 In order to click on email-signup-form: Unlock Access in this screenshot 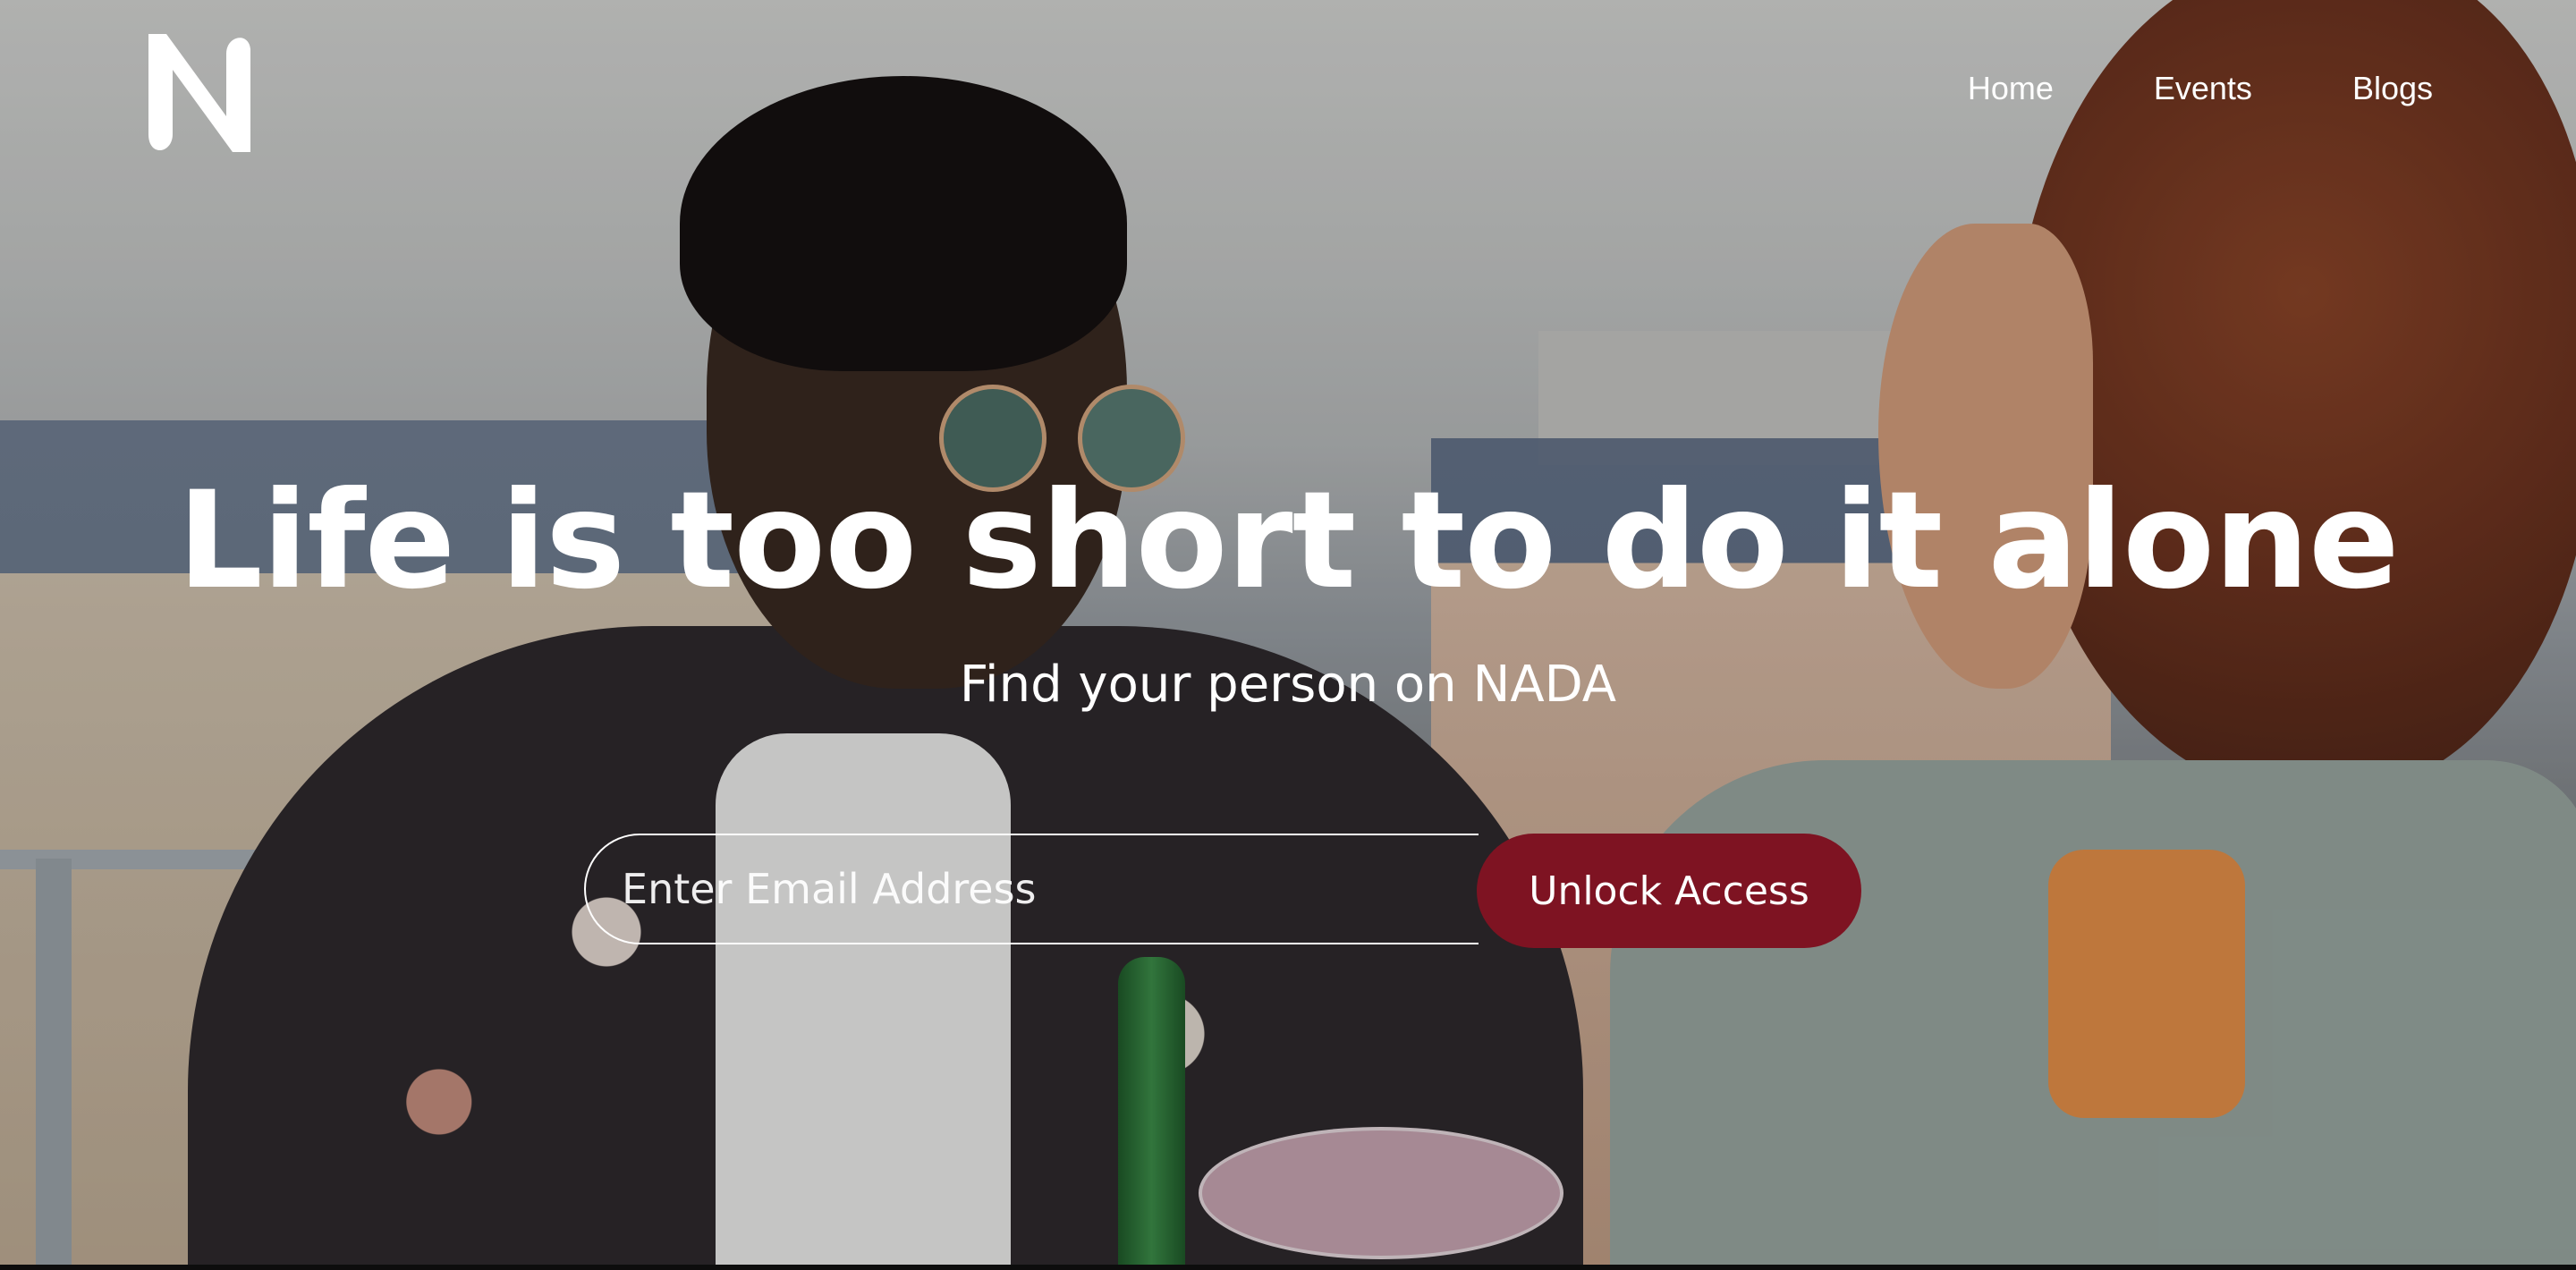, I will do `click(1223, 891)`.